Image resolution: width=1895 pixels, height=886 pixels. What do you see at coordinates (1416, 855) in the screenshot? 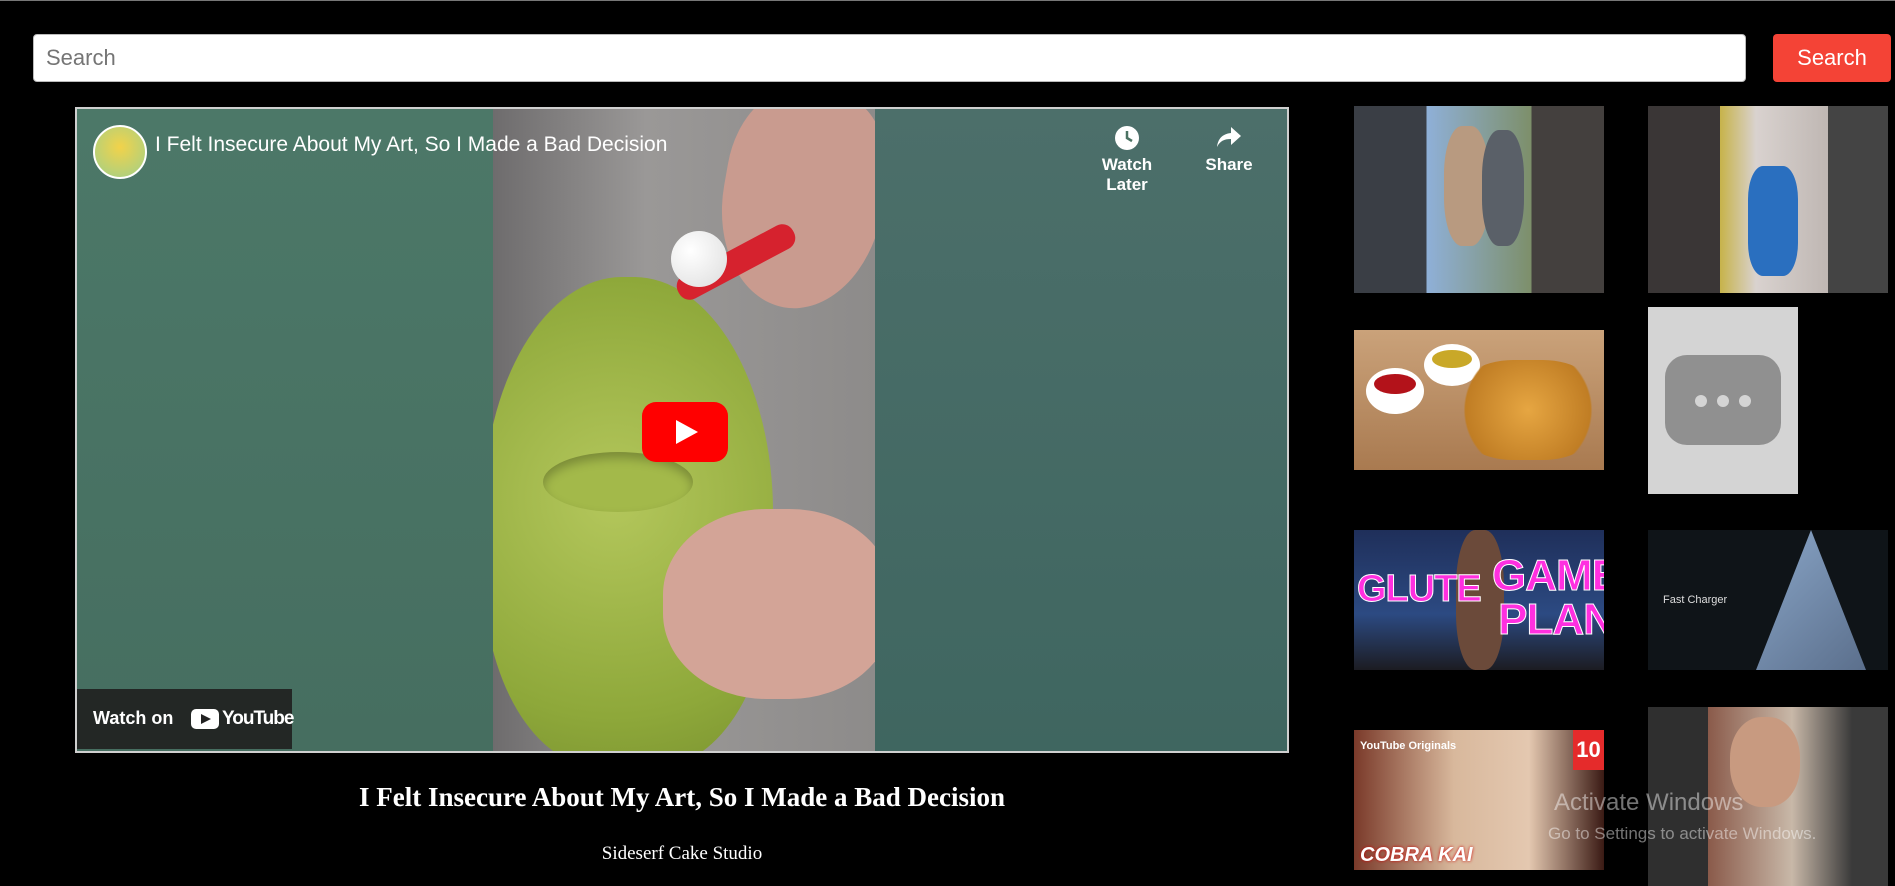
I see `show-logo: COBRA KAI` at bounding box center [1416, 855].